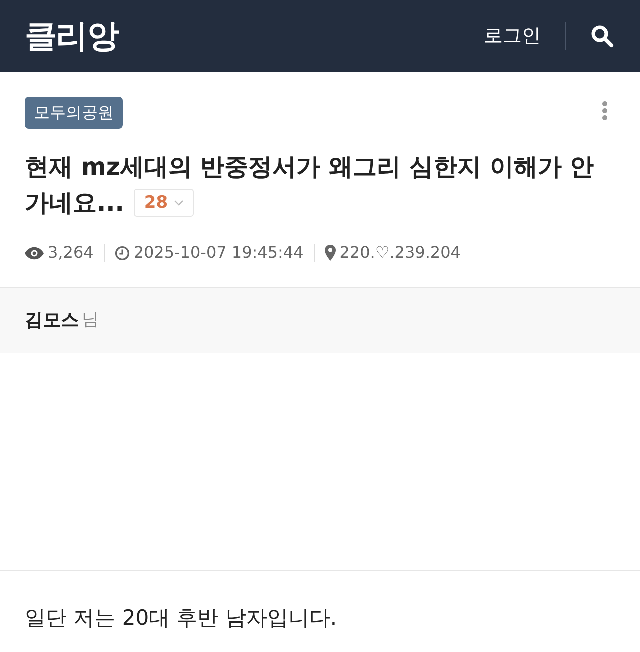  What do you see at coordinates (71, 253) in the screenshot?
I see `view-count: 3,264` at bounding box center [71, 253].